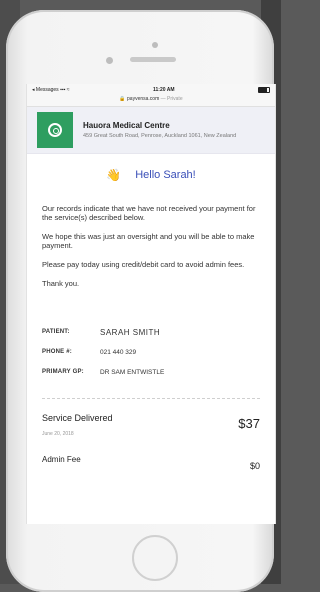 This screenshot has width=320, height=592. What do you see at coordinates (130, 332) in the screenshot?
I see `patient-value: SARAH SMITH` at bounding box center [130, 332].